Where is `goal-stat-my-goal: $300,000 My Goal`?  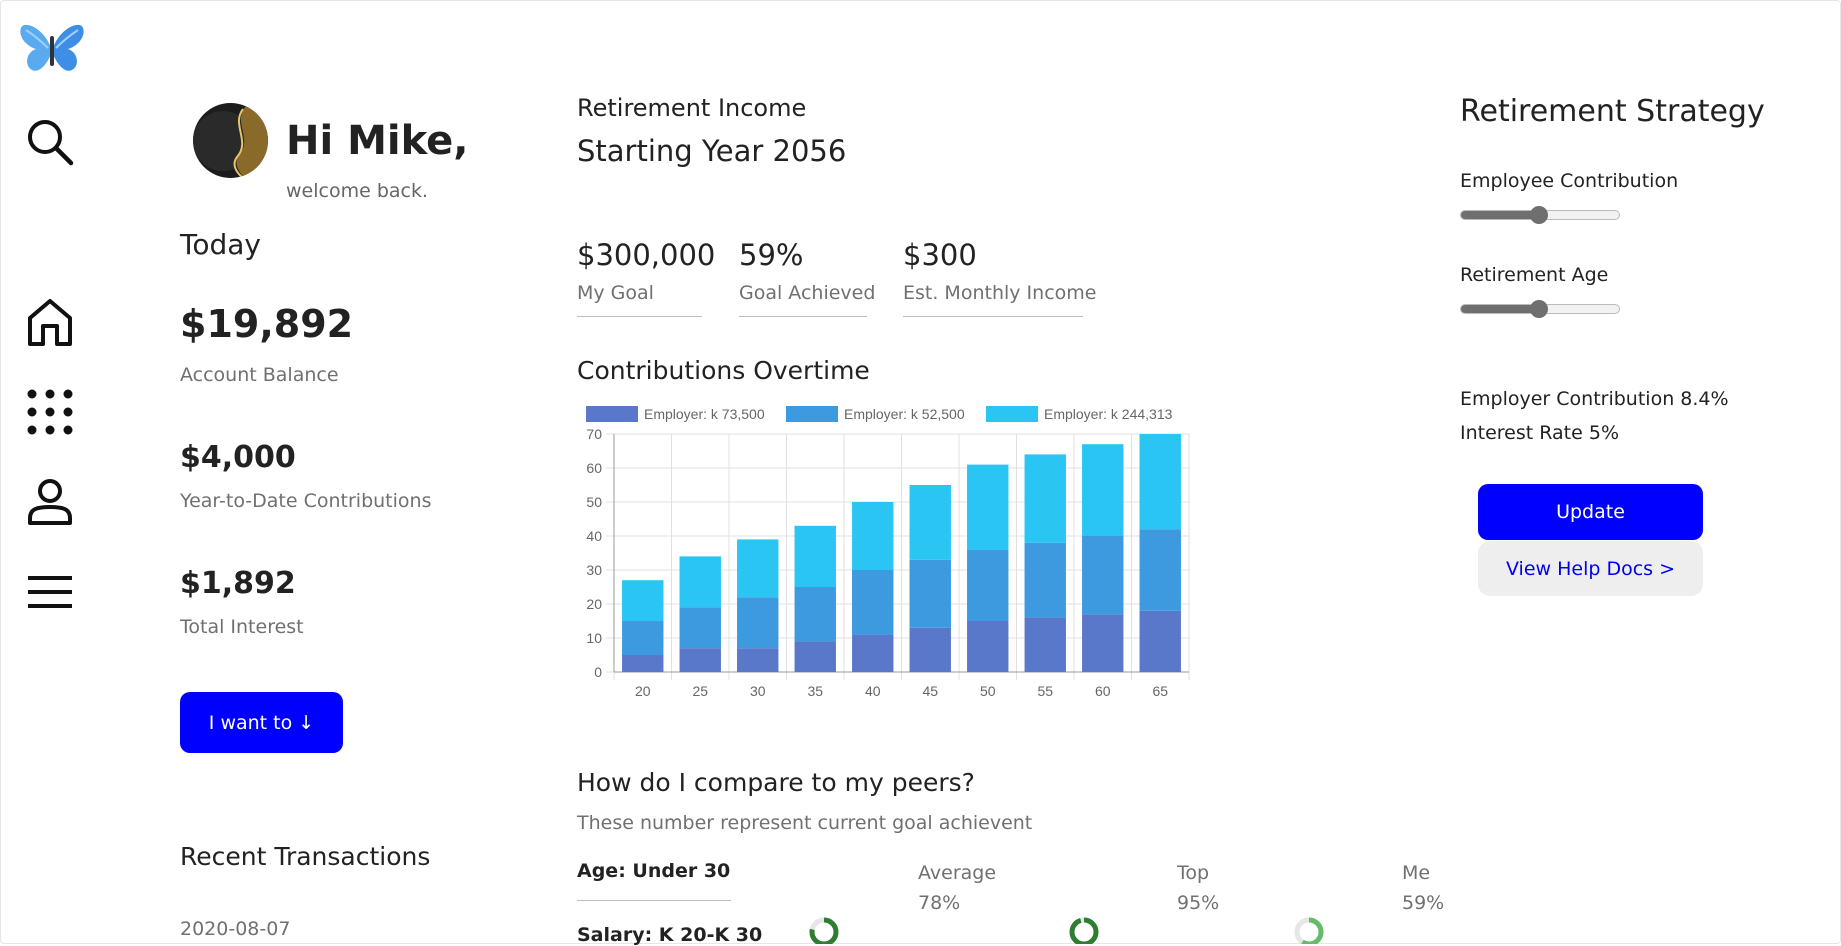 goal-stat-my-goal: $300,000 My Goal is located at coordinates (646, 277).